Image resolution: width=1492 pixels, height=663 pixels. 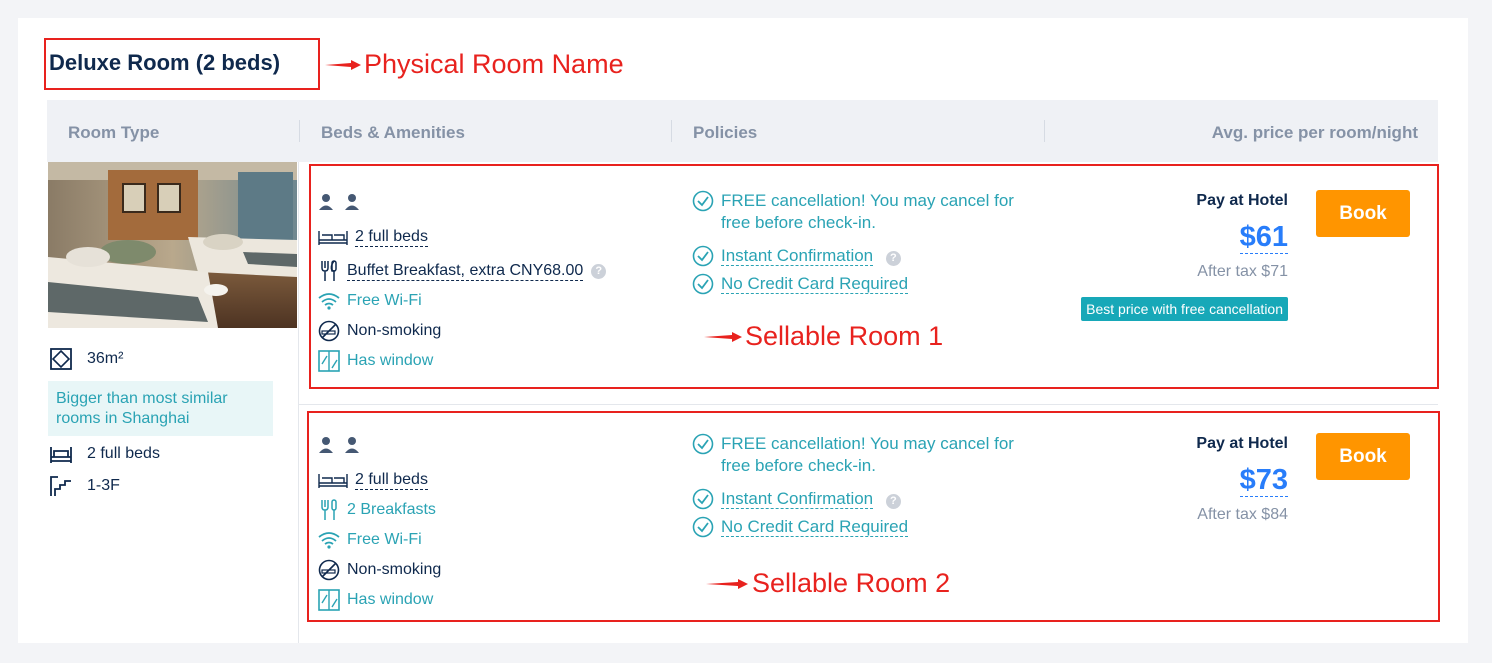 I want to click on header-avg-price: Avg. price per room/night, so click(x=1314, y=132).